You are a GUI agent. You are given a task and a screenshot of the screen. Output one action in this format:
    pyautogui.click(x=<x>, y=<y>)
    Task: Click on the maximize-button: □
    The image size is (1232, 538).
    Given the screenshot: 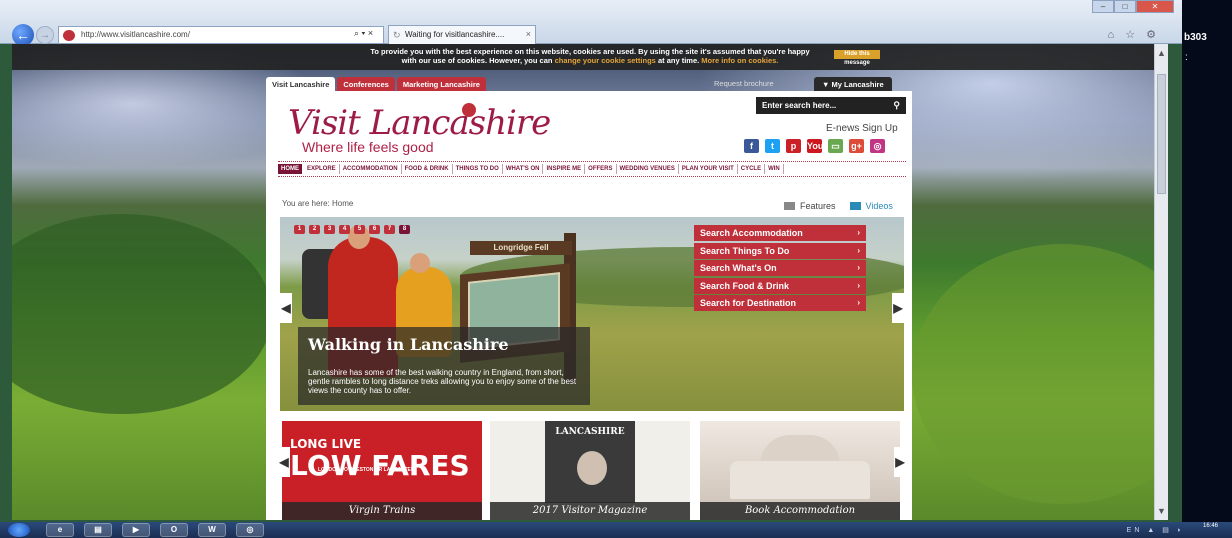 What is the action you would take?
    pyautogui.click(x=1125, y=6)
    